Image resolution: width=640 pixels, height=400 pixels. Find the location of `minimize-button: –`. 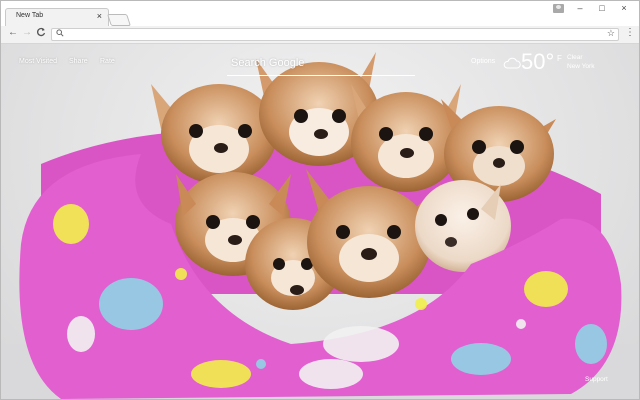

minimize-button: – is located at coordinates (580, 8).